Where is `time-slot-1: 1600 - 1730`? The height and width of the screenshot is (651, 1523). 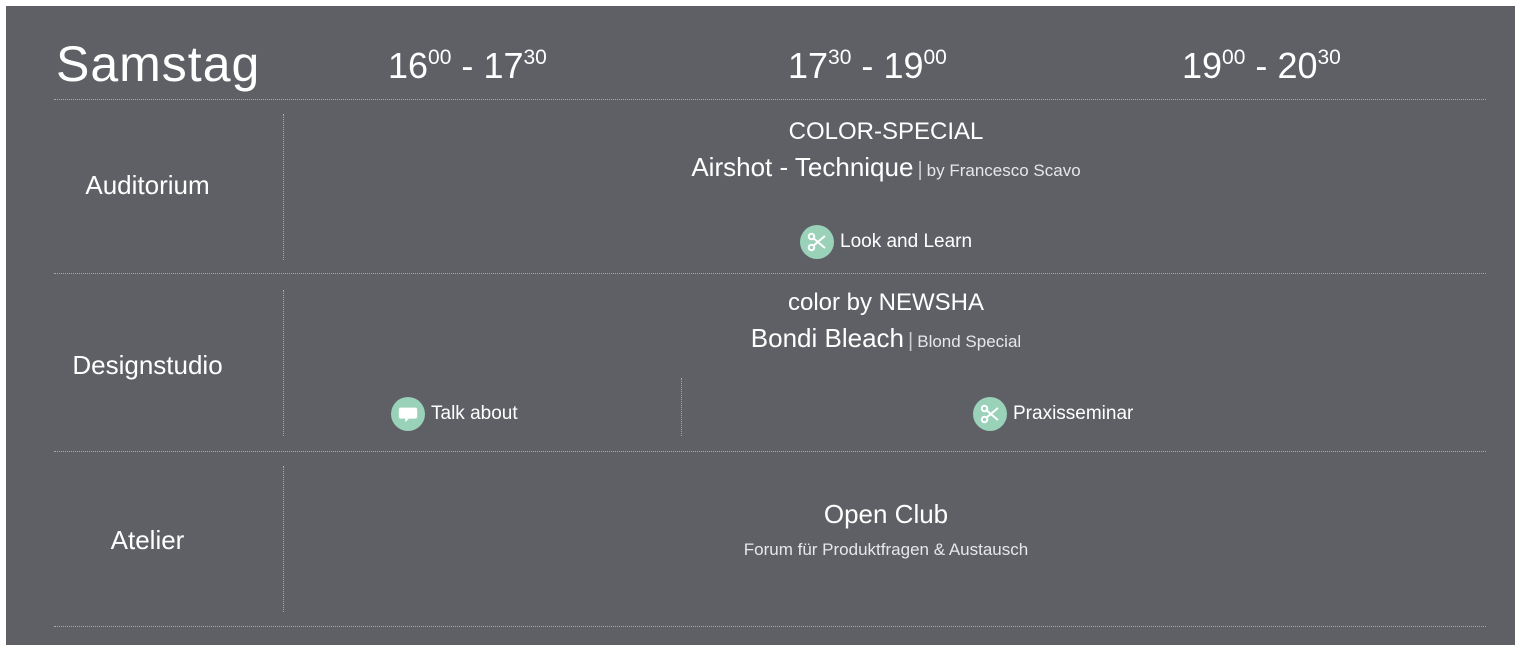
time-slot-1: 1600 - 1730 is located at coordinates (467, 65).